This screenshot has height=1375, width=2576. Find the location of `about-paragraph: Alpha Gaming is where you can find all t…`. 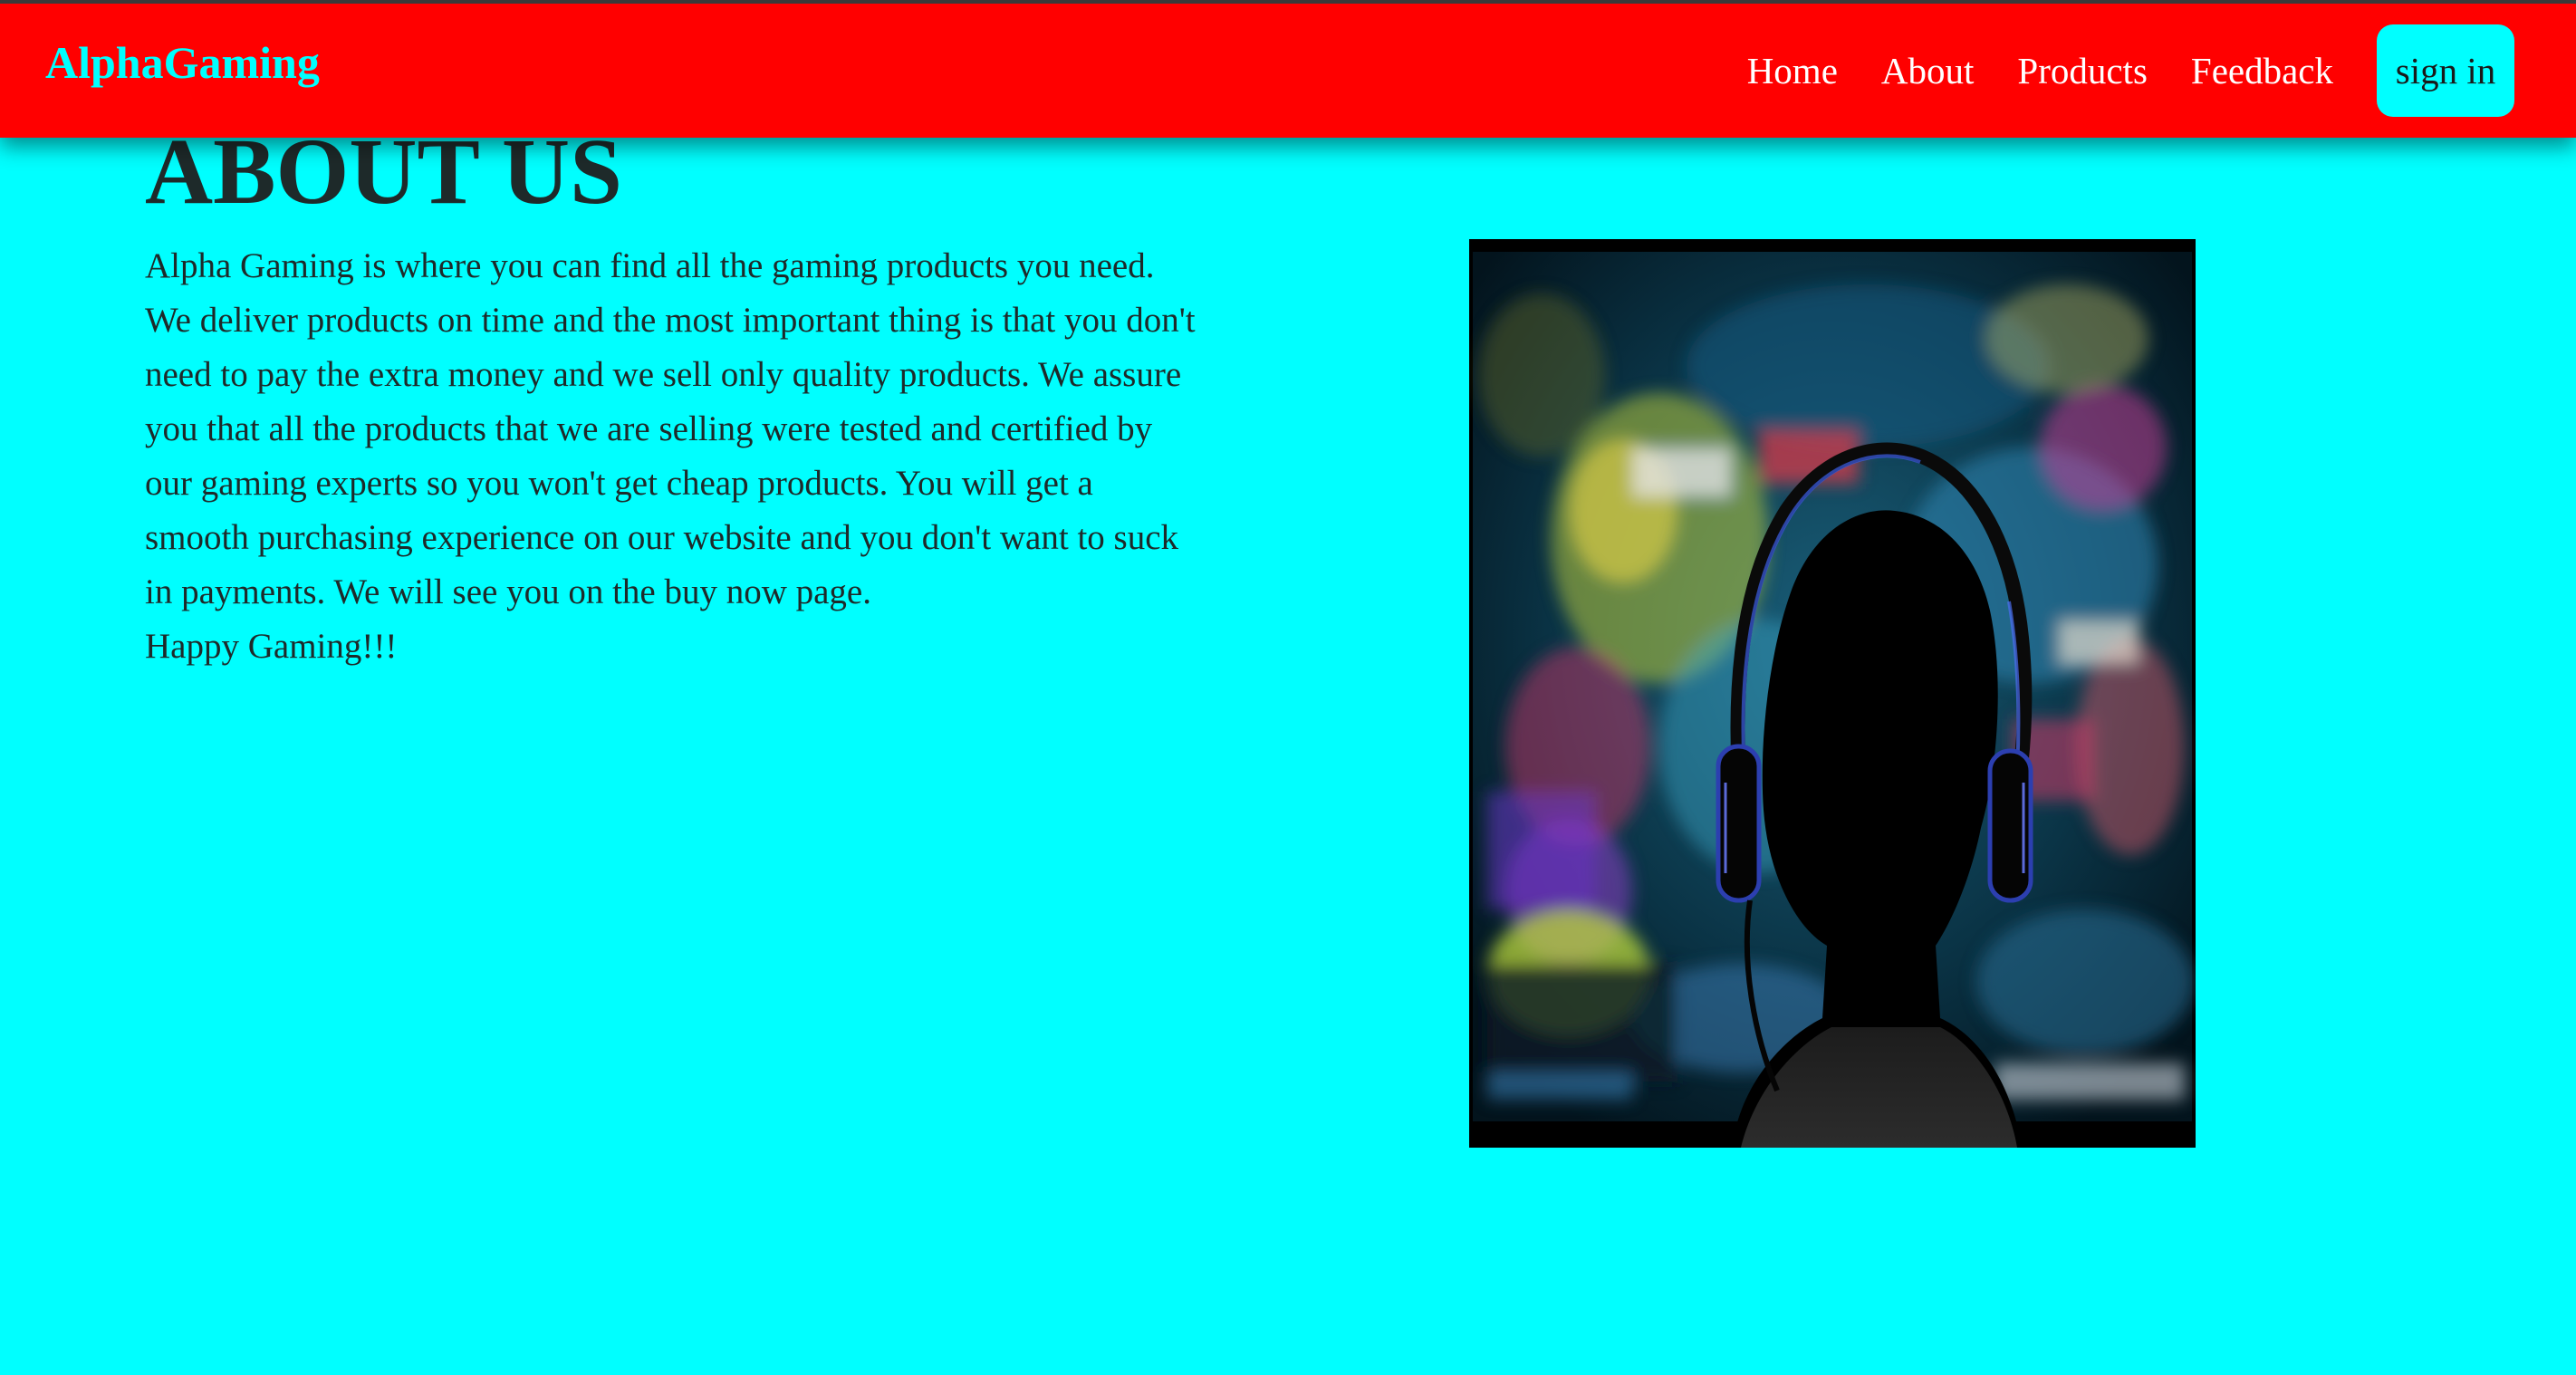

about-paragraph: Alpha Gaming is where you can find all t… is located at coordinates (670, 429).